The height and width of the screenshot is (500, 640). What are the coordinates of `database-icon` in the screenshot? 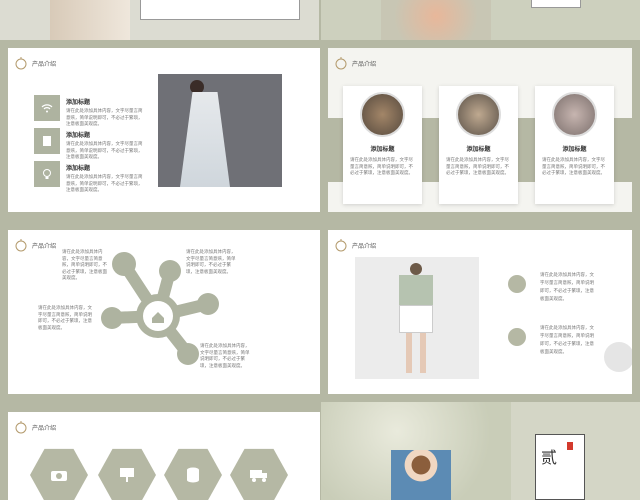 It's located at (193, 475).